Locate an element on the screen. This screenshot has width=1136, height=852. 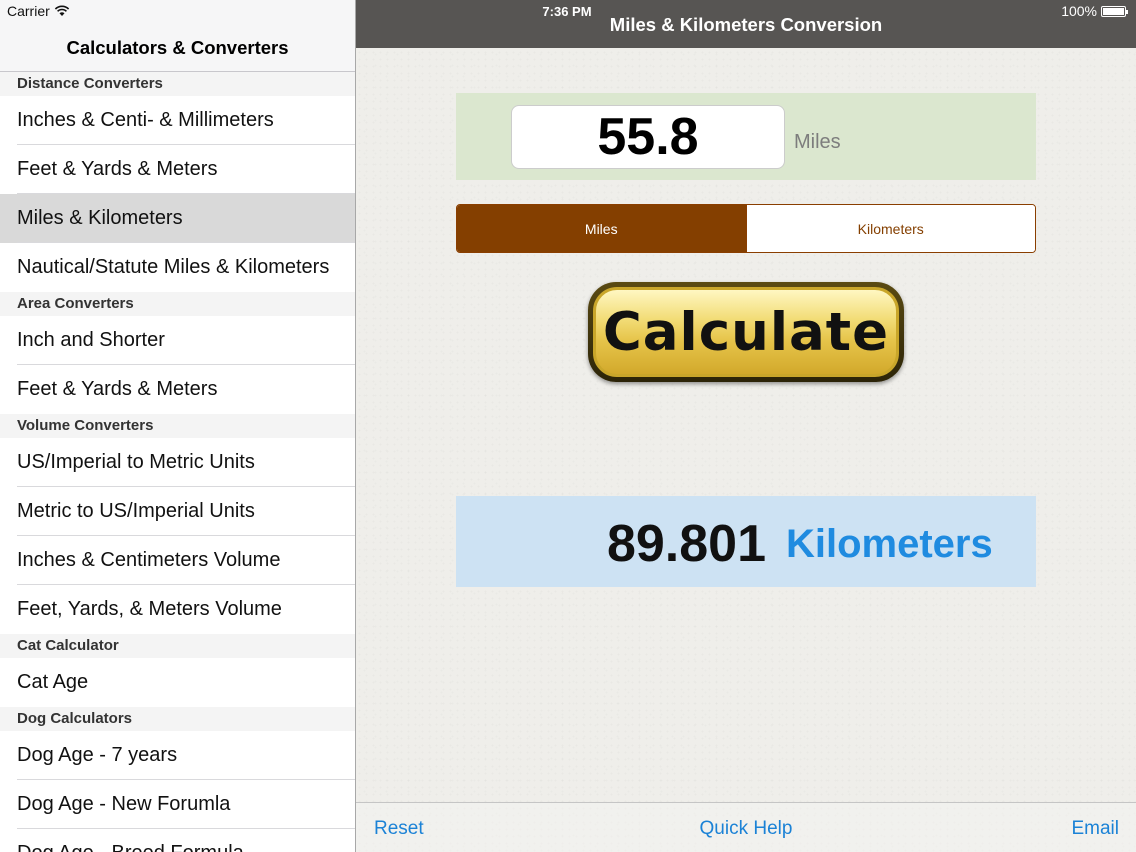
amount-input is located at coordinates (648, 137).